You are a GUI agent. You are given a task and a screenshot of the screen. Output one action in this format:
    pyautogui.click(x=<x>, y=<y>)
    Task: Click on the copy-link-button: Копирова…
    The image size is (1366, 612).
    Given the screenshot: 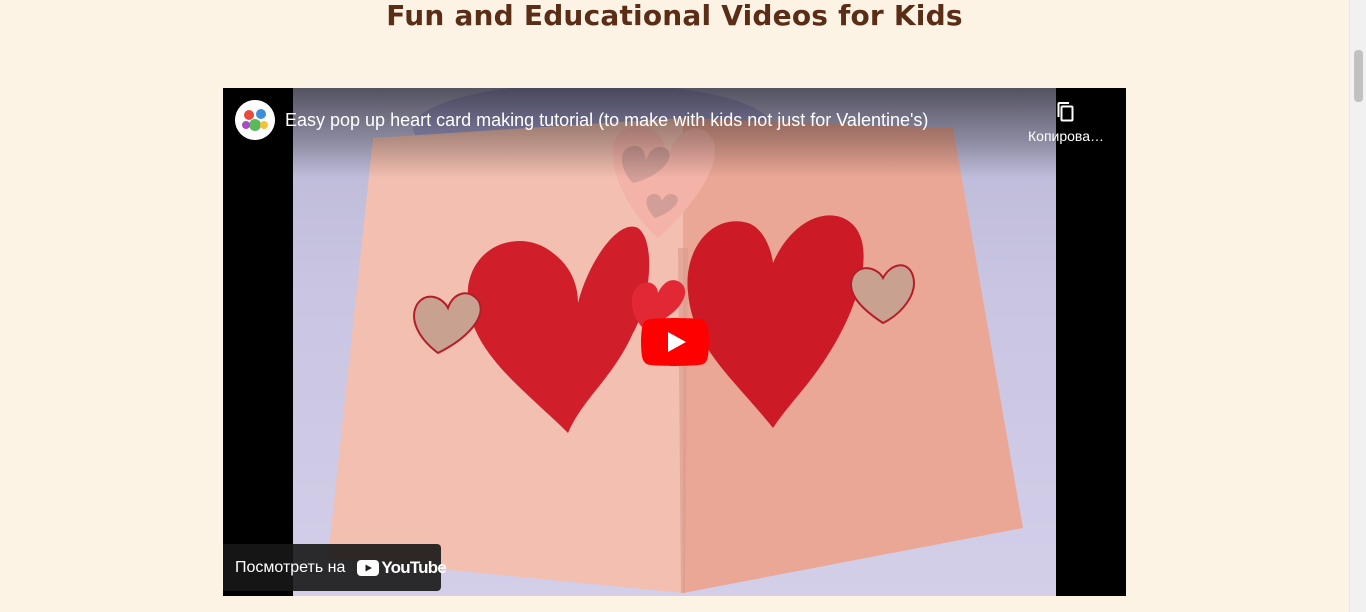 What is the action you would take?
    pyautogui.click(x=1066, y=122)
    